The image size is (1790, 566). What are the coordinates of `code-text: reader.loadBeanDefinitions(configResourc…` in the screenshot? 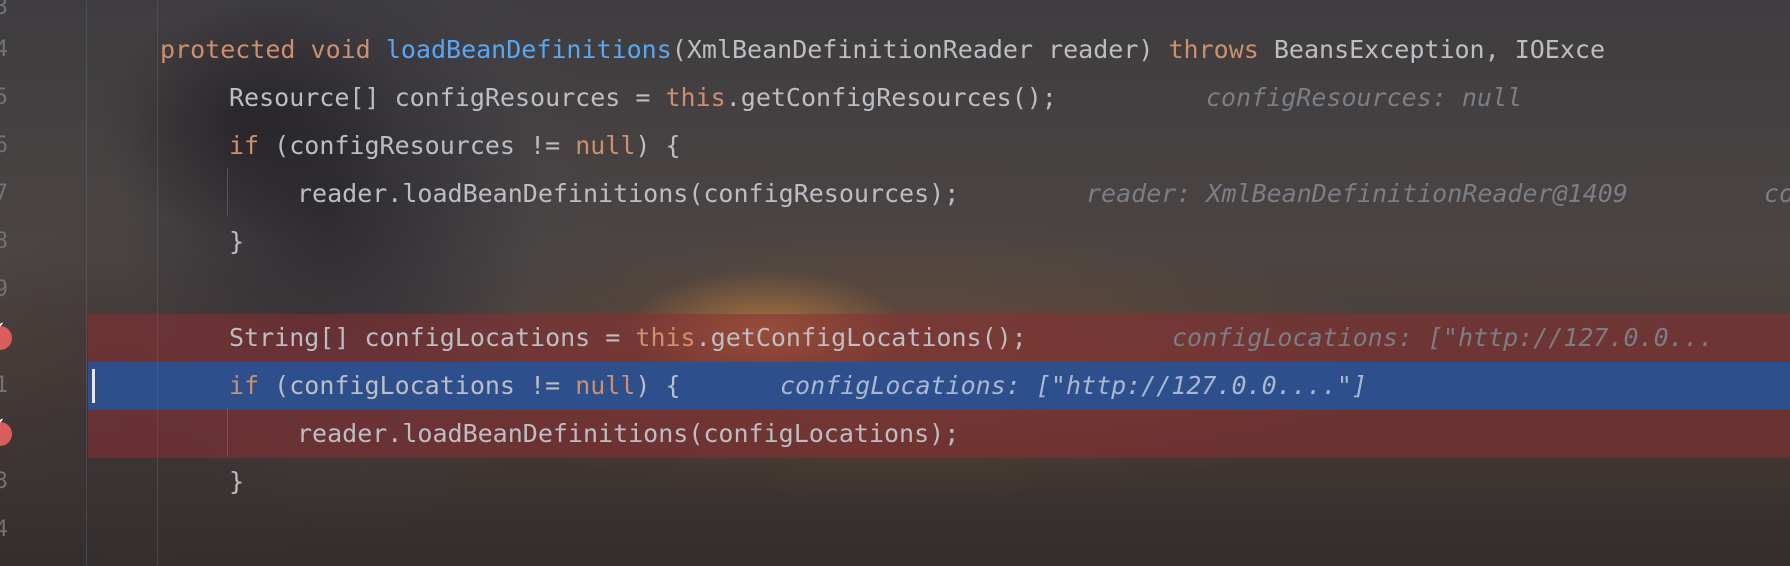 It's located at (628, 194).